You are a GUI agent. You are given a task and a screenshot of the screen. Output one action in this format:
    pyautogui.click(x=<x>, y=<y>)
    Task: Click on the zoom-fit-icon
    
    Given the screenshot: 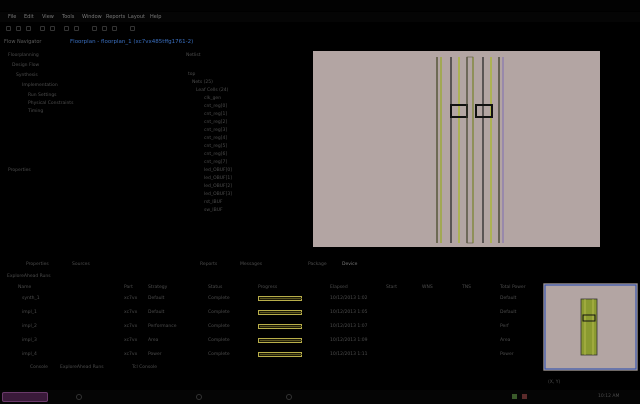 What is the action you would take?
    pyautogui.click(x=114, y=28)
    